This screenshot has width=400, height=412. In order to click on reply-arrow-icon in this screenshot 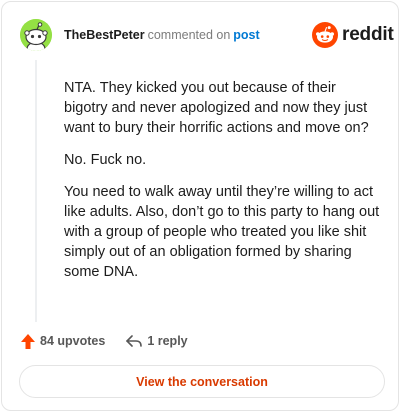, I will do `click(134, 341)`.